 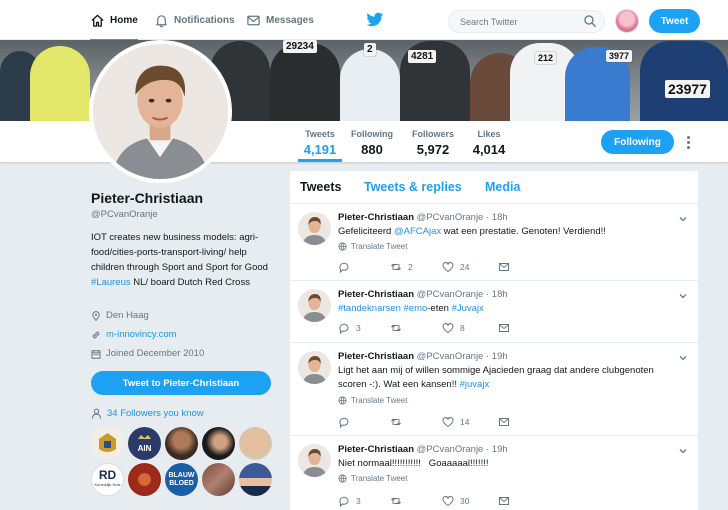 I want to click on calendar-icon, so click(x=96, y=354).